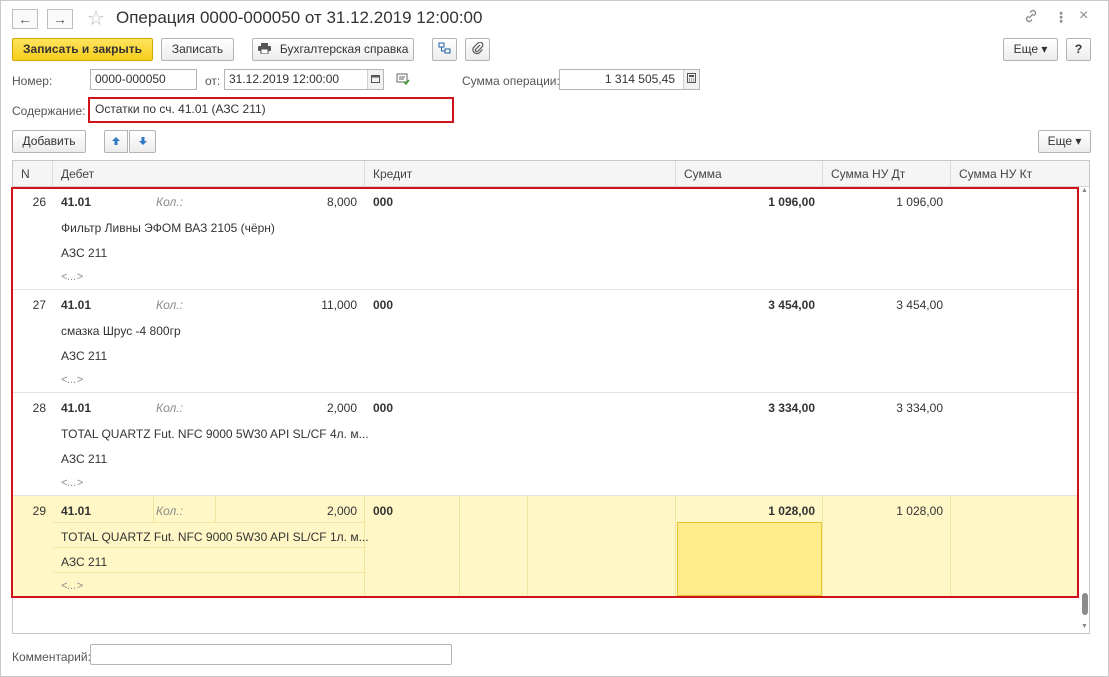 This screenshot has width=1109, height=677. What do you see at coordinates (1085, 604) in the screenshot?
I see `scroll-thumb` at bounding box center [1085, 604].